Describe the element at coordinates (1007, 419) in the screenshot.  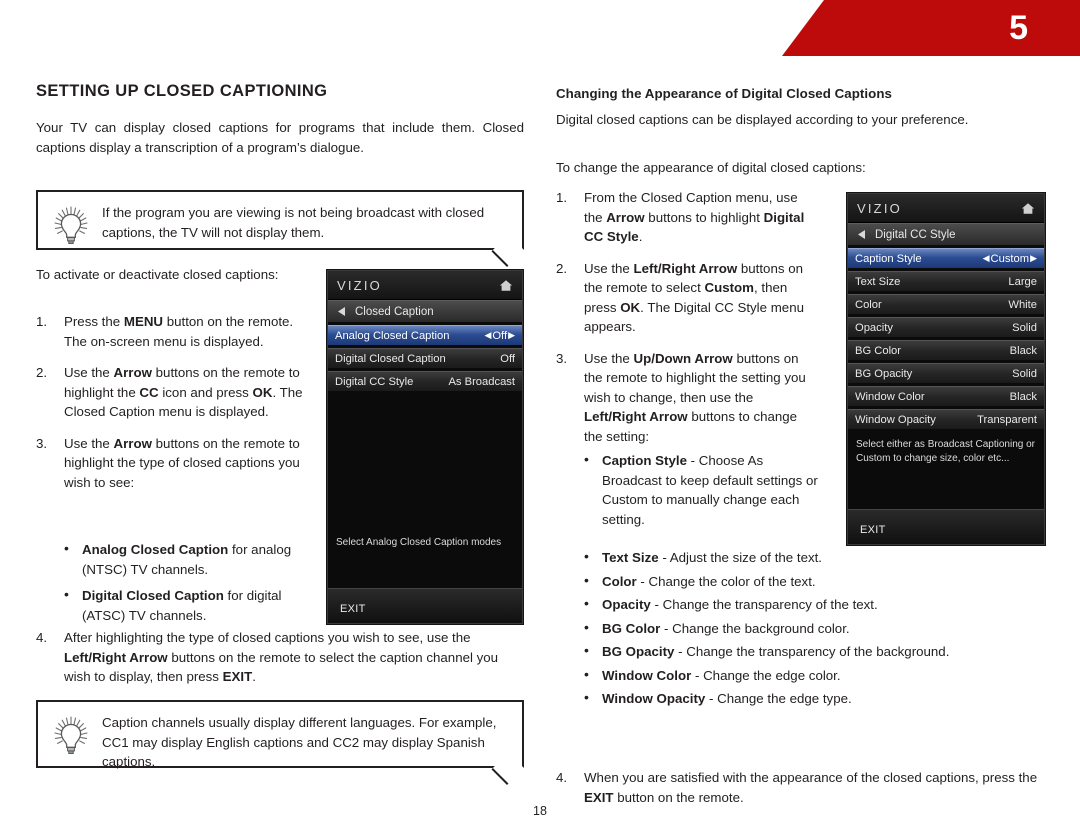
I see `menu-row-value: Transparent` at that location.